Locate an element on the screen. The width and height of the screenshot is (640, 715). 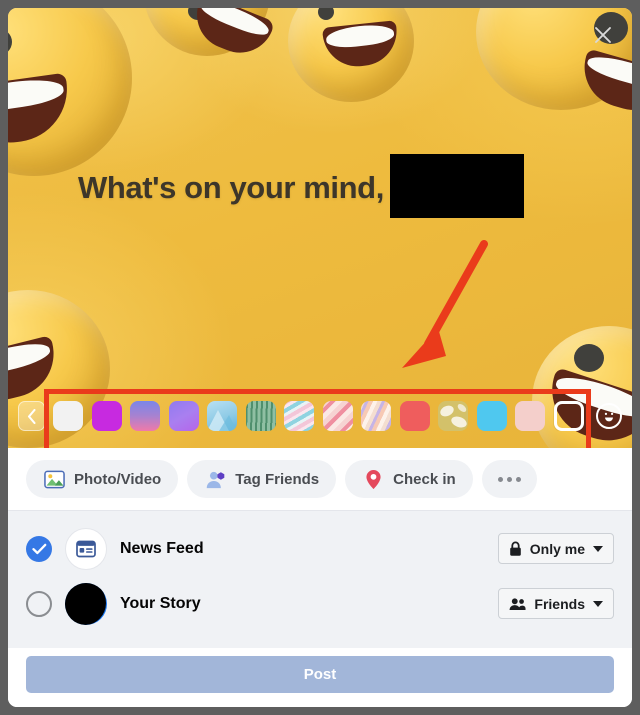
redacted-avatar is located at coordinates (85, 603).